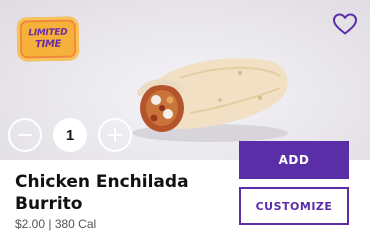 The height and width of the screenshot is (245, 370). I want to click on product-calories: 380 Cal, so click(75, 224).